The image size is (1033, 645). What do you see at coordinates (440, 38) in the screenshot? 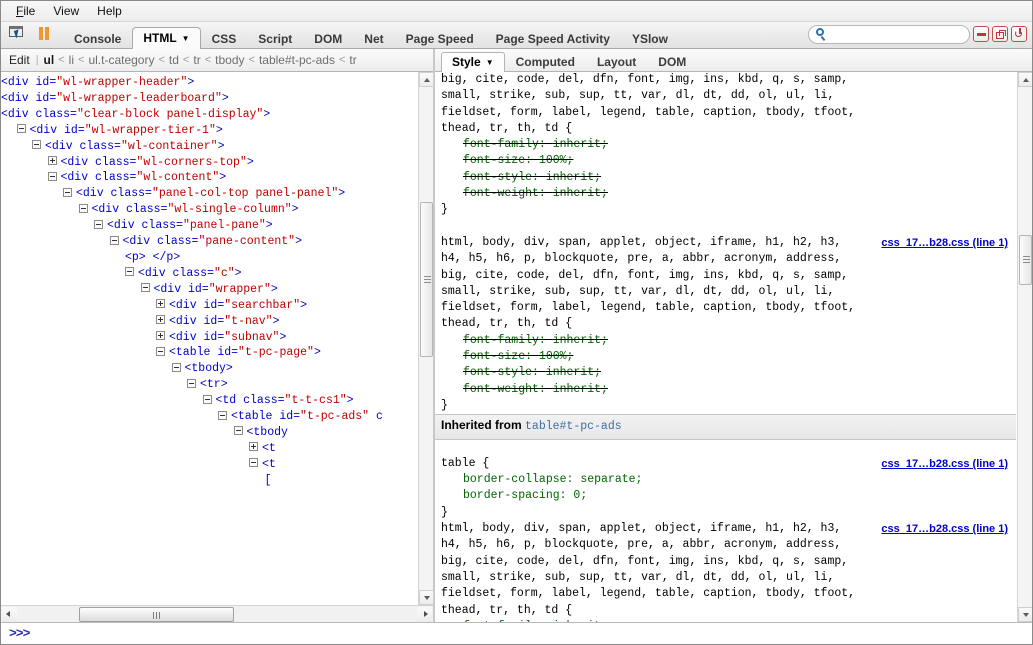
I see `tab-page-speed: Page Speed` at bounding box center [440, 38].